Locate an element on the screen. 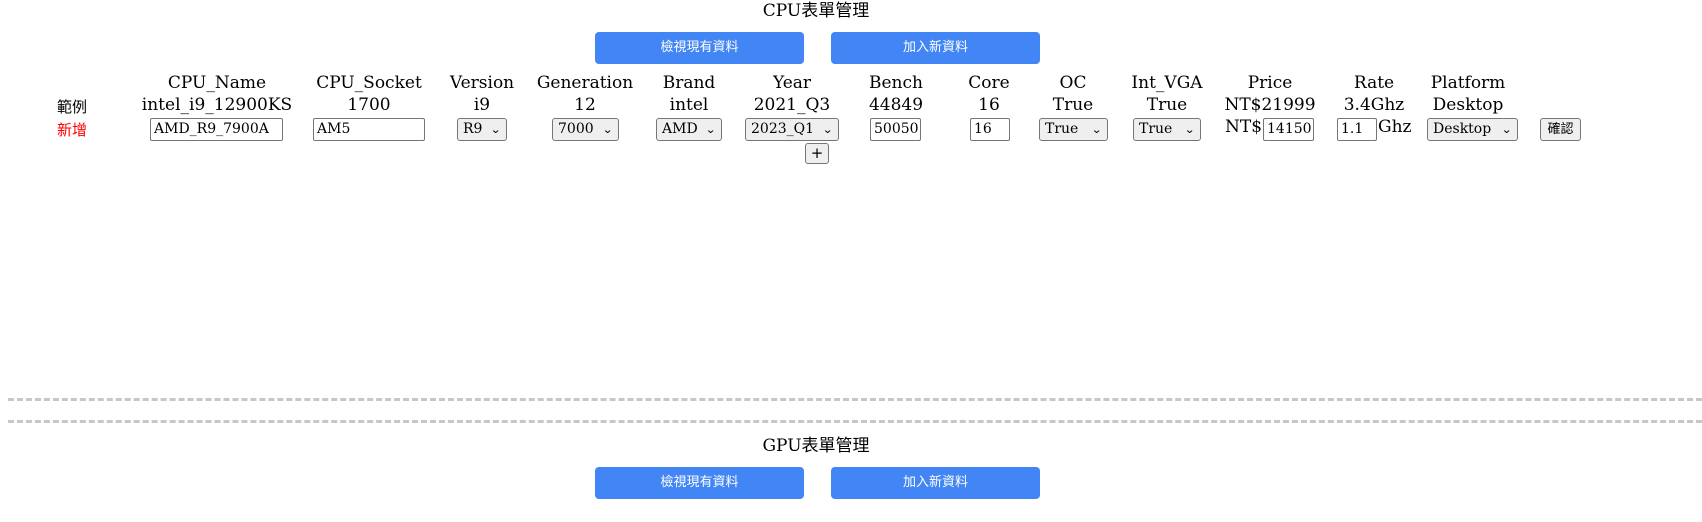 This screenshot has height=522, width=1702. new-row-label: 新增 is located at coordinates (72, 130).